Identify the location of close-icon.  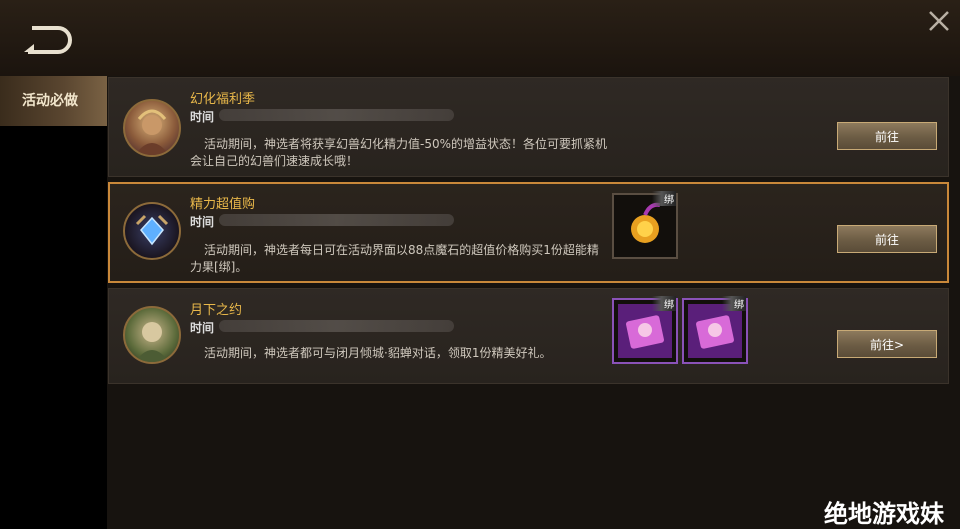
(939, 21).